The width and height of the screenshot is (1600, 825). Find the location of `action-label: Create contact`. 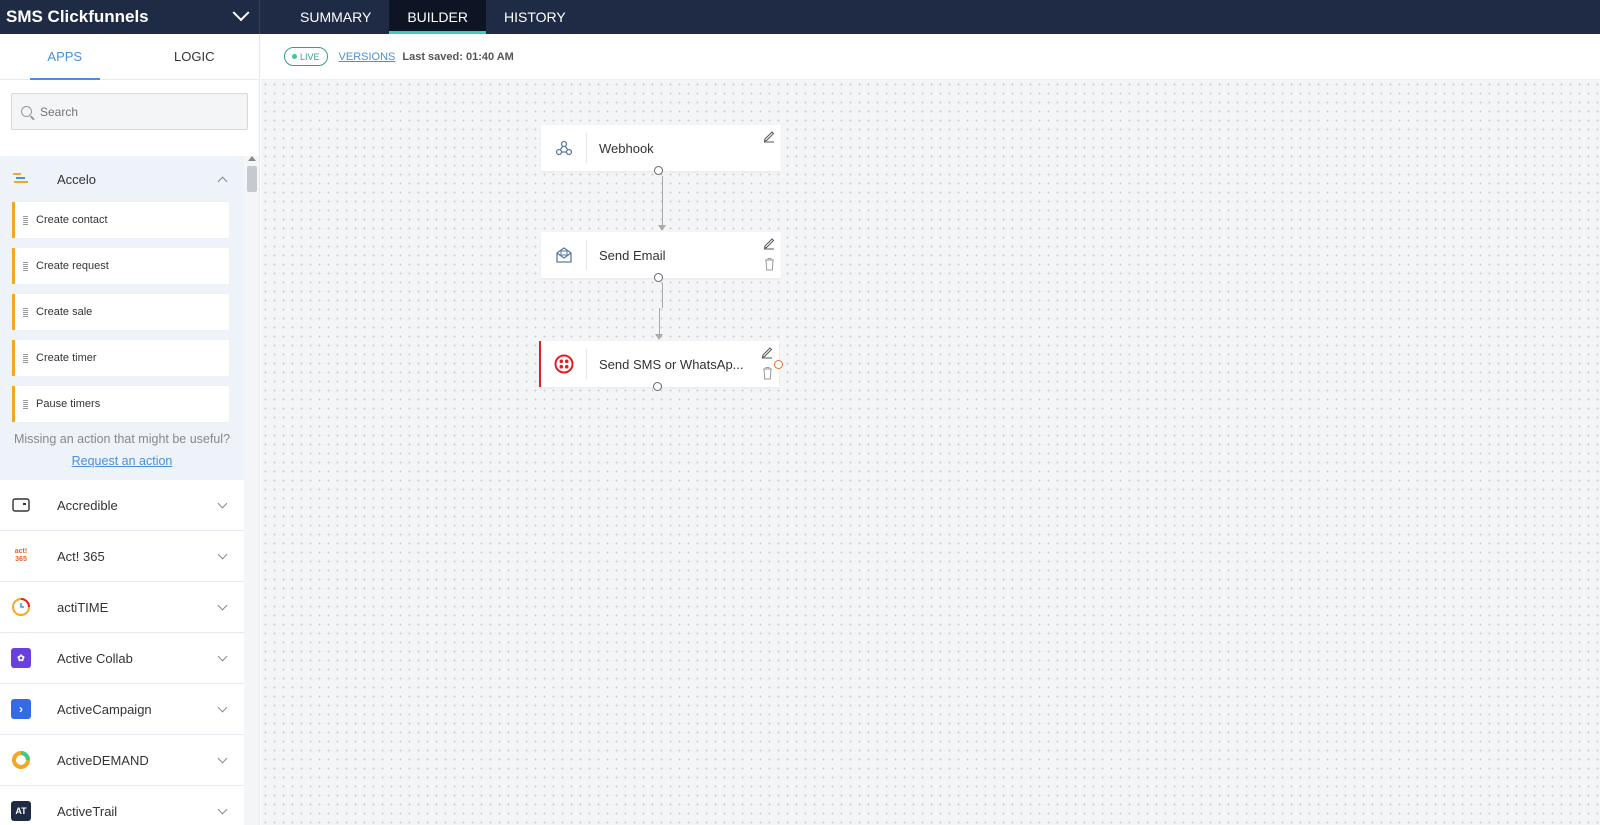

action-label: Create contact is located at coordinates (72, 220).